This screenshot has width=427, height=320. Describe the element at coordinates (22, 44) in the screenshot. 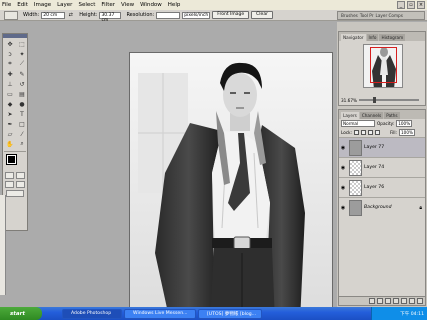

I see `marquee-tool-icon: ⬚` at that location.